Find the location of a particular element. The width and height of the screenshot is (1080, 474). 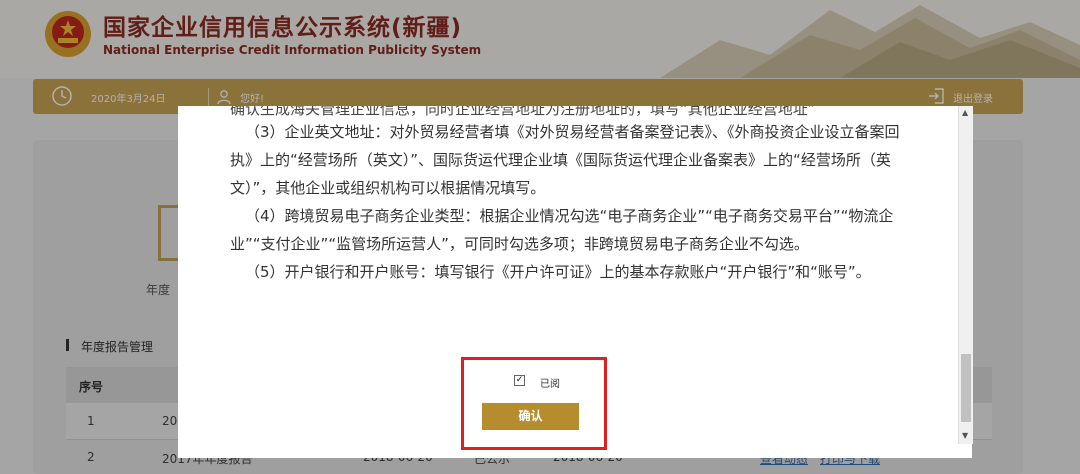

modal-scrollbar: ▲ ▼ is located at coordinates (965, 275).